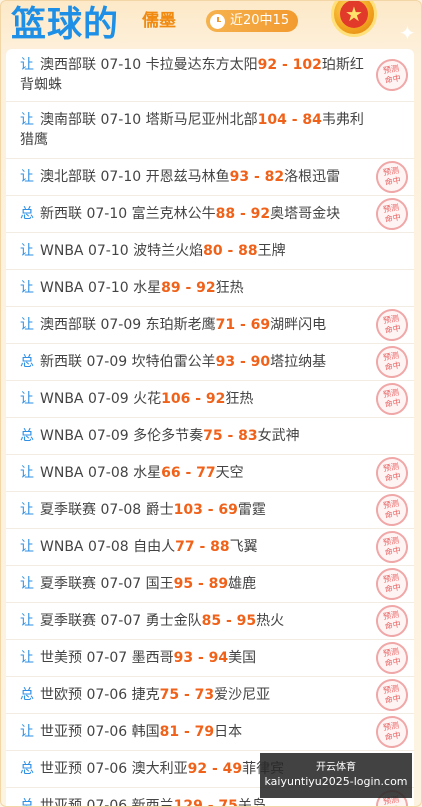 Image resolution: width=422 pixels, height=807 pixels. I want to click on away-team: 雷霆, so click(251, 510).